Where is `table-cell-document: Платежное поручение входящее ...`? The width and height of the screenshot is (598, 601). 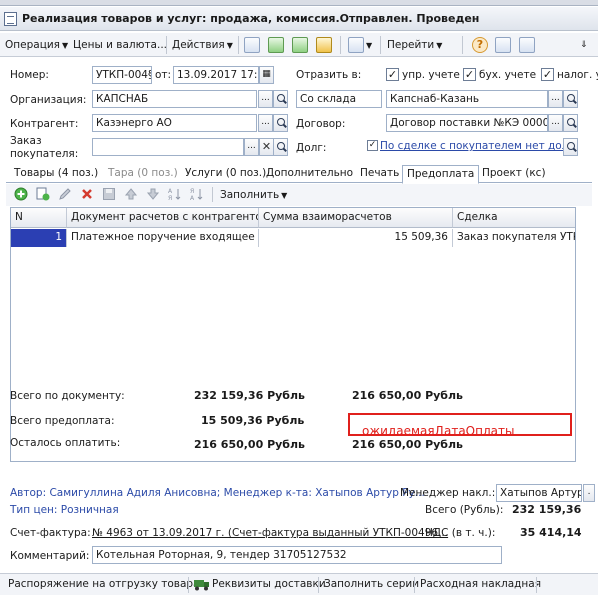 table-cell-document: Платежное поручение входящее ... is located at coordinates (163, 238).